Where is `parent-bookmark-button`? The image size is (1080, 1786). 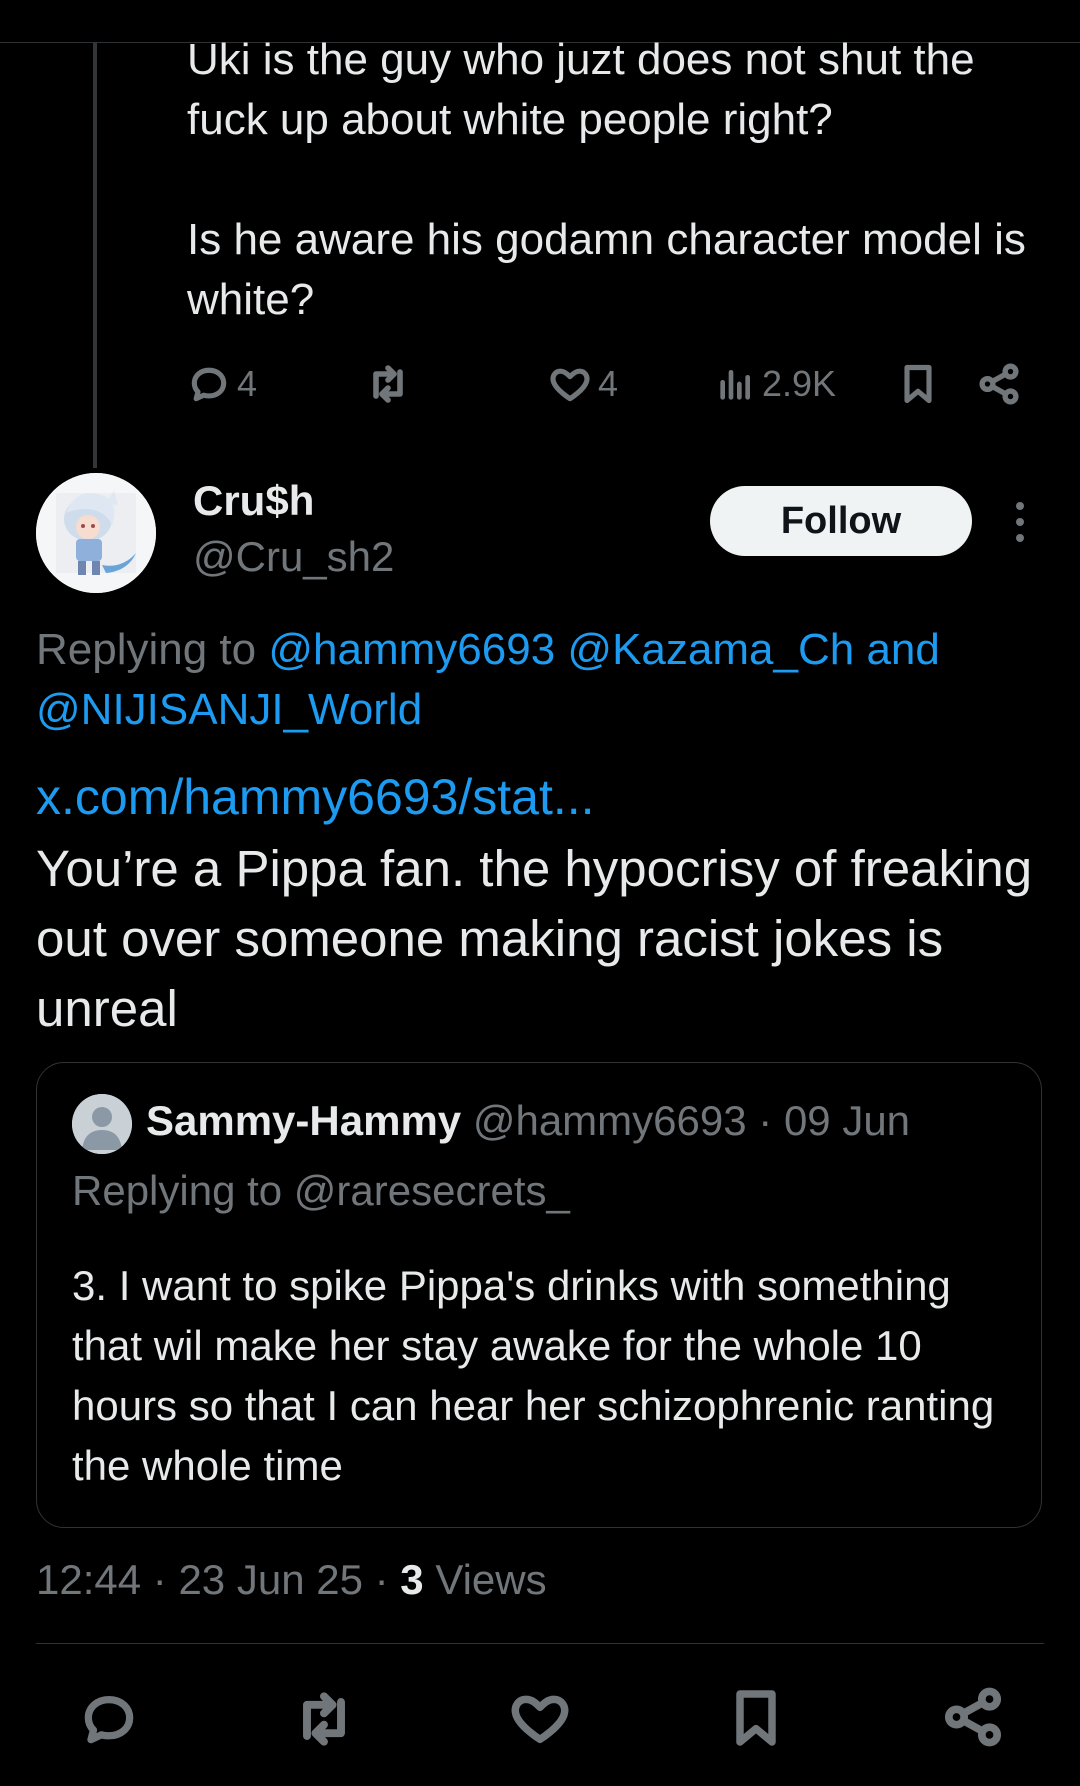 parent-bookmark-button is located at coordinates (918, 384).